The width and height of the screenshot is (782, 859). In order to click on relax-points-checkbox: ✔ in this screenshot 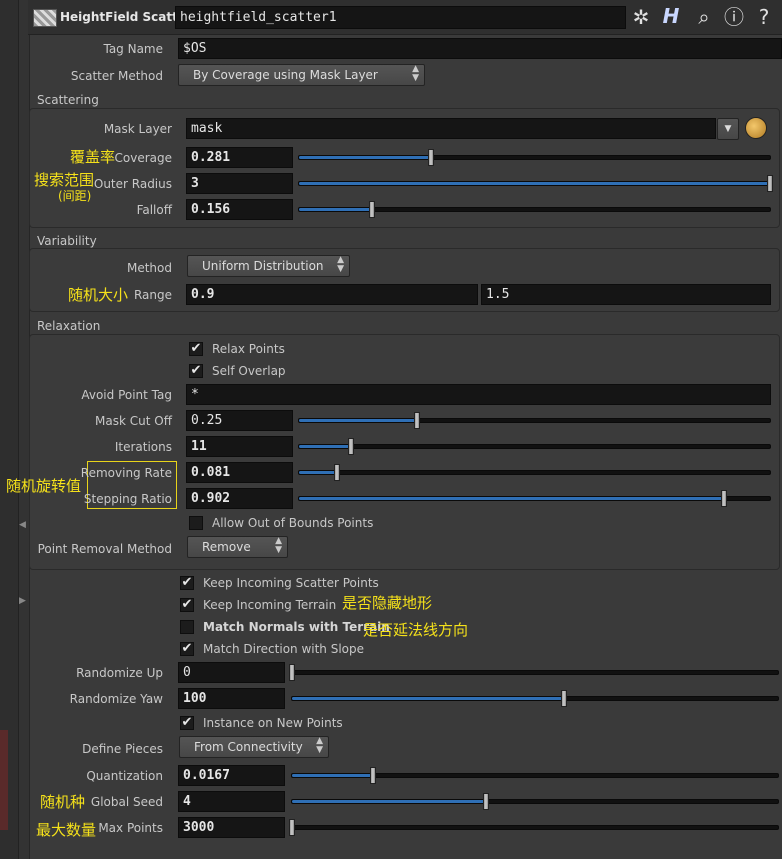, I will do `click(196, 349)`.